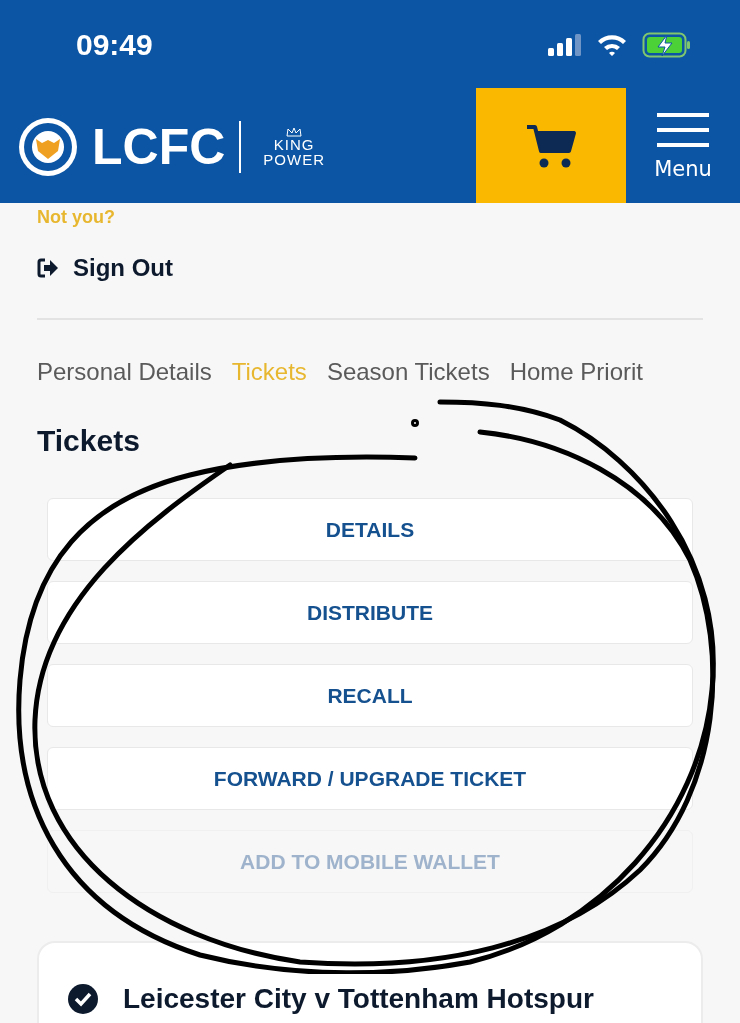 The image size is (740, 1023). What do you see at coordinates (370, 529) in the screenshot?
I see `action-button: DETAILS` at bounding box center [370, 529].